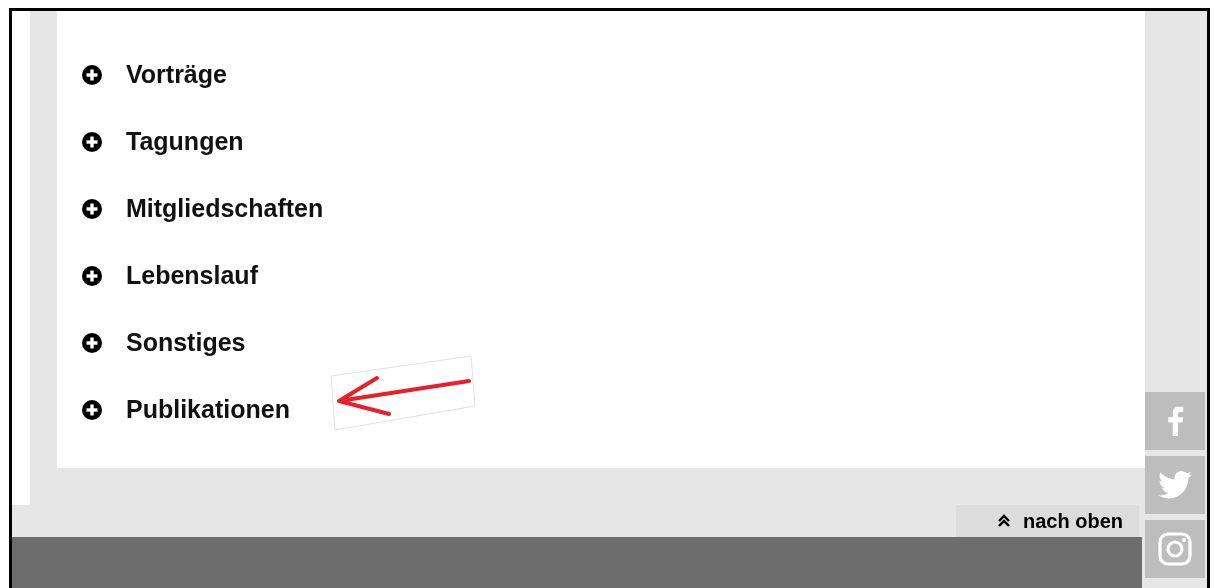 The height and width of the screenshot is (588, 1216). Describe the element at coordinates (208, 409) in the screenshot. I see `accordion-item: Publikationen` at that location.